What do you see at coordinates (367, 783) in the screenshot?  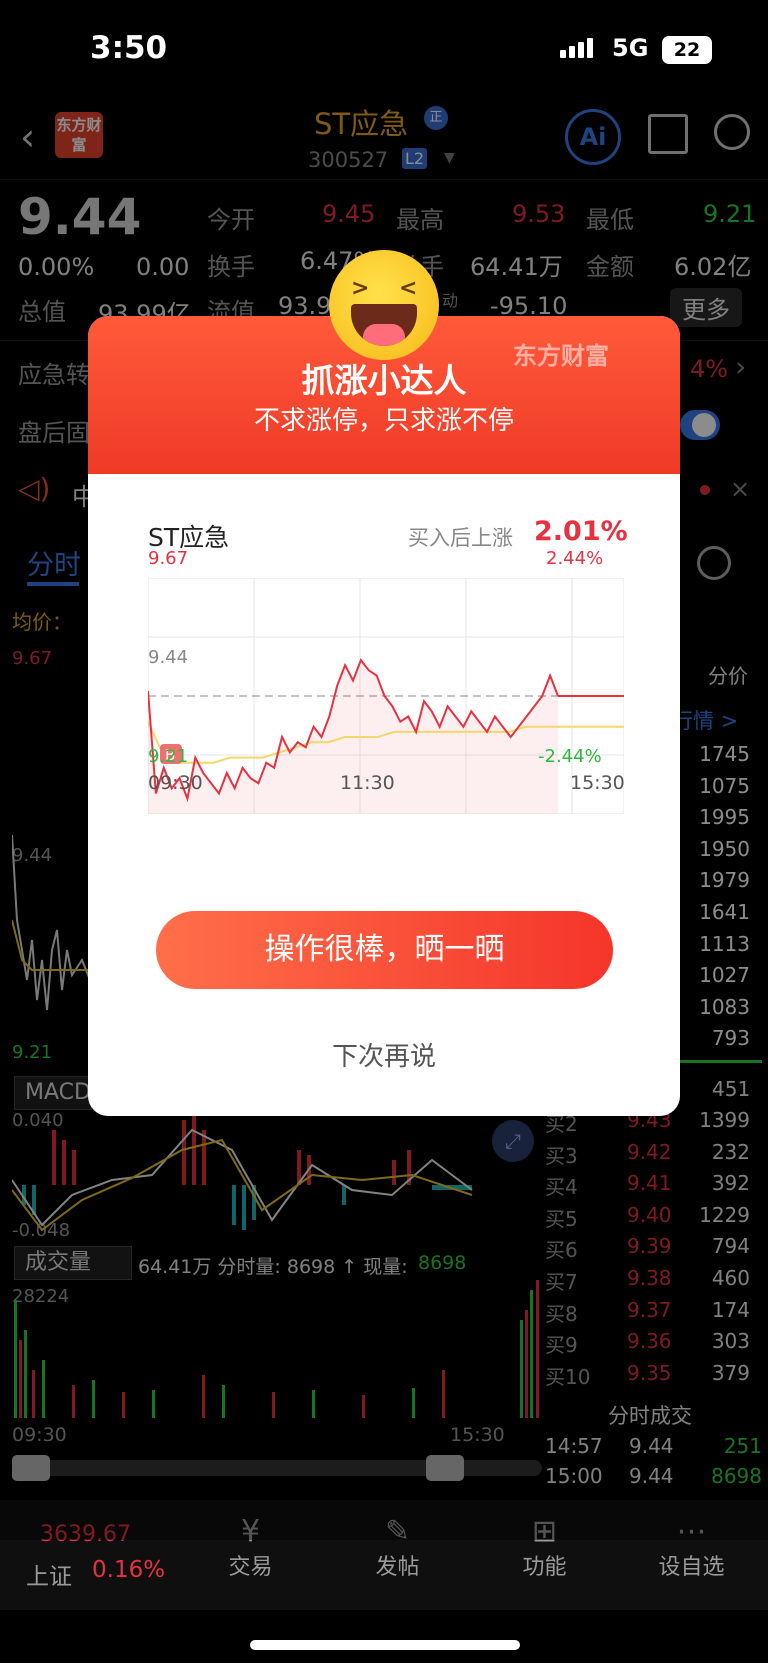 I see `x-mid-label: 11:30` at bounding box center [367, 783].